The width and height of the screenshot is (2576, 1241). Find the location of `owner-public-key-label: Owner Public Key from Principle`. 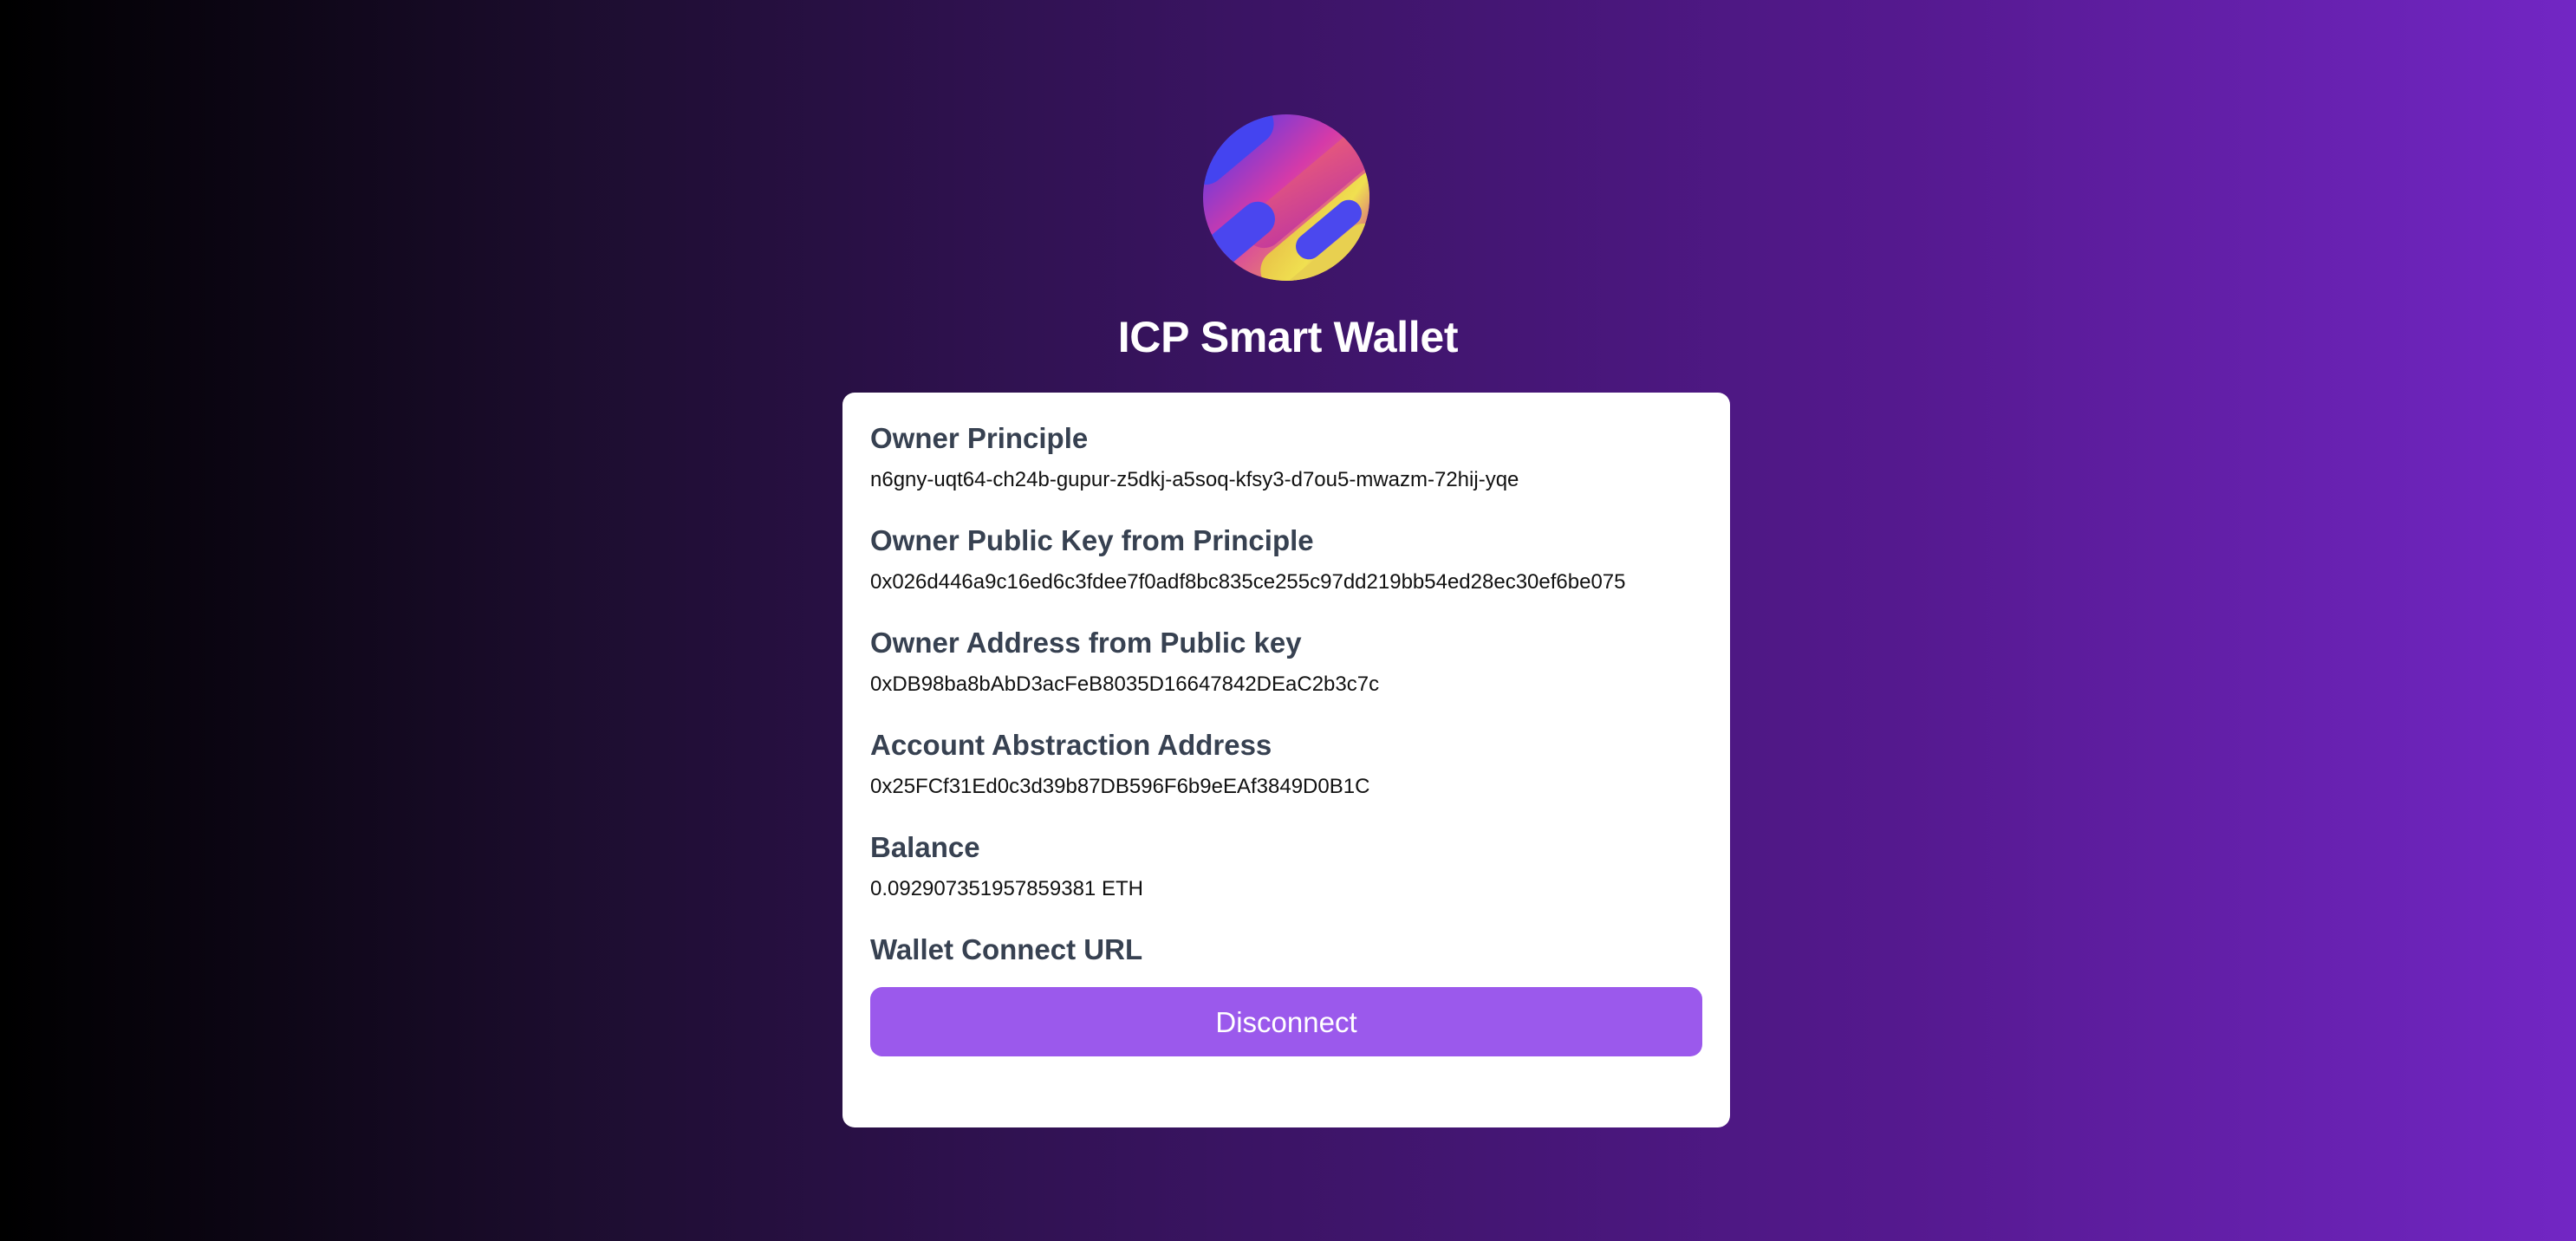

owner-public-key-label: Owner Public Key from Principle is located at coordinates (1092, 540).